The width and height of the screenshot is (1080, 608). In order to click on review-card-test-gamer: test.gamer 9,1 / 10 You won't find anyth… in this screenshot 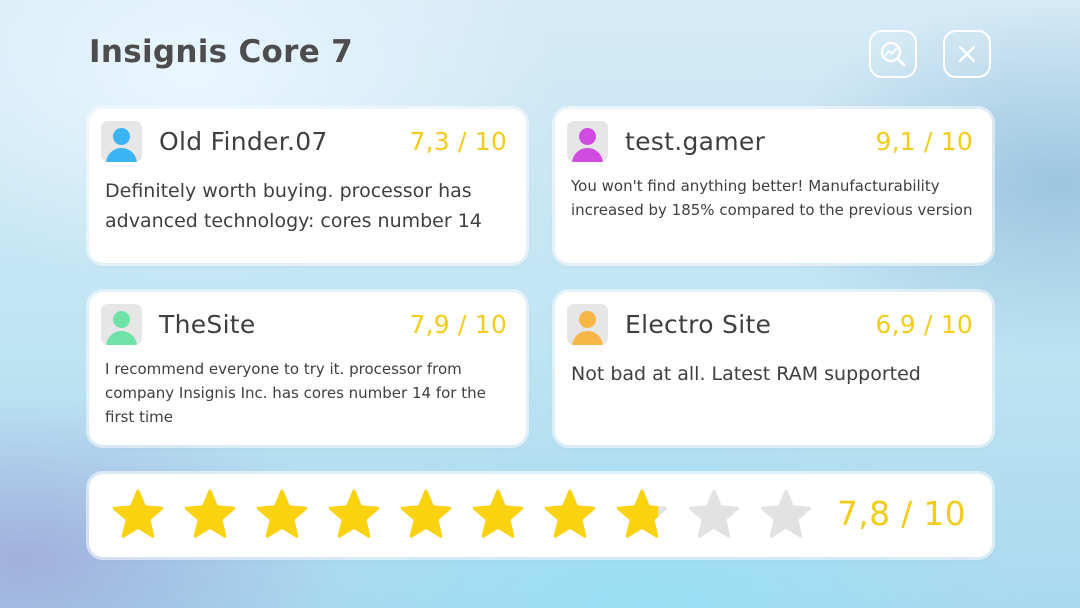, I will do `click(773, 186)`.